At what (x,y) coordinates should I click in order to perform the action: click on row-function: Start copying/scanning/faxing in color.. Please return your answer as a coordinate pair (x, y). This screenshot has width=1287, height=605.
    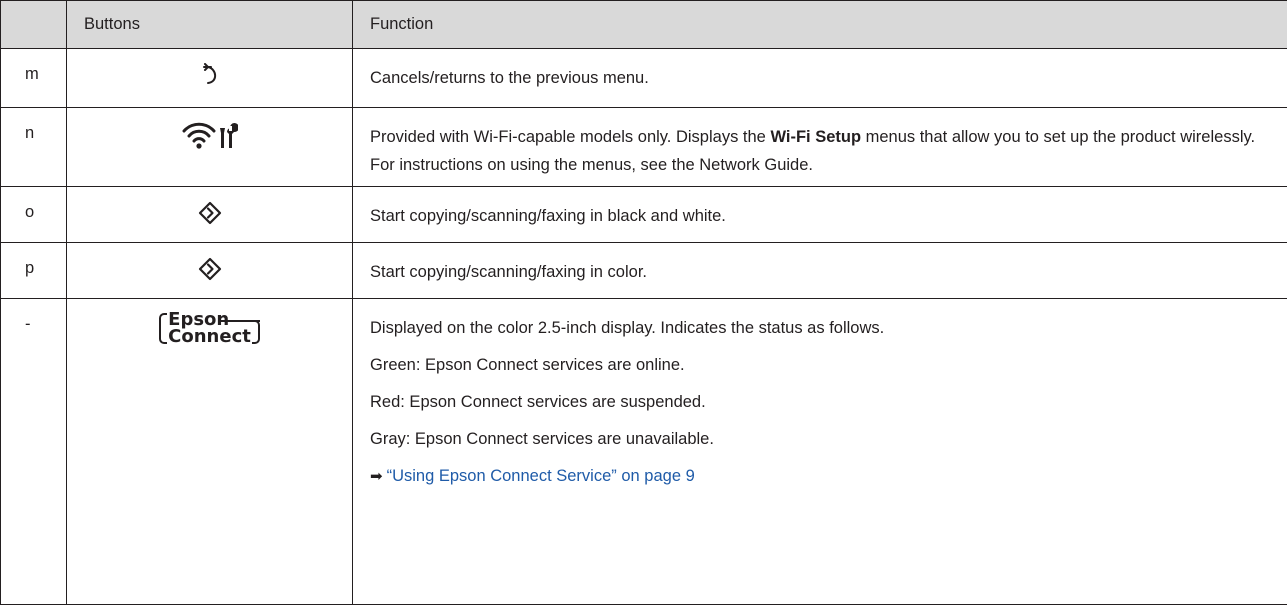
    Looking at the image, I should click on (820, 271).